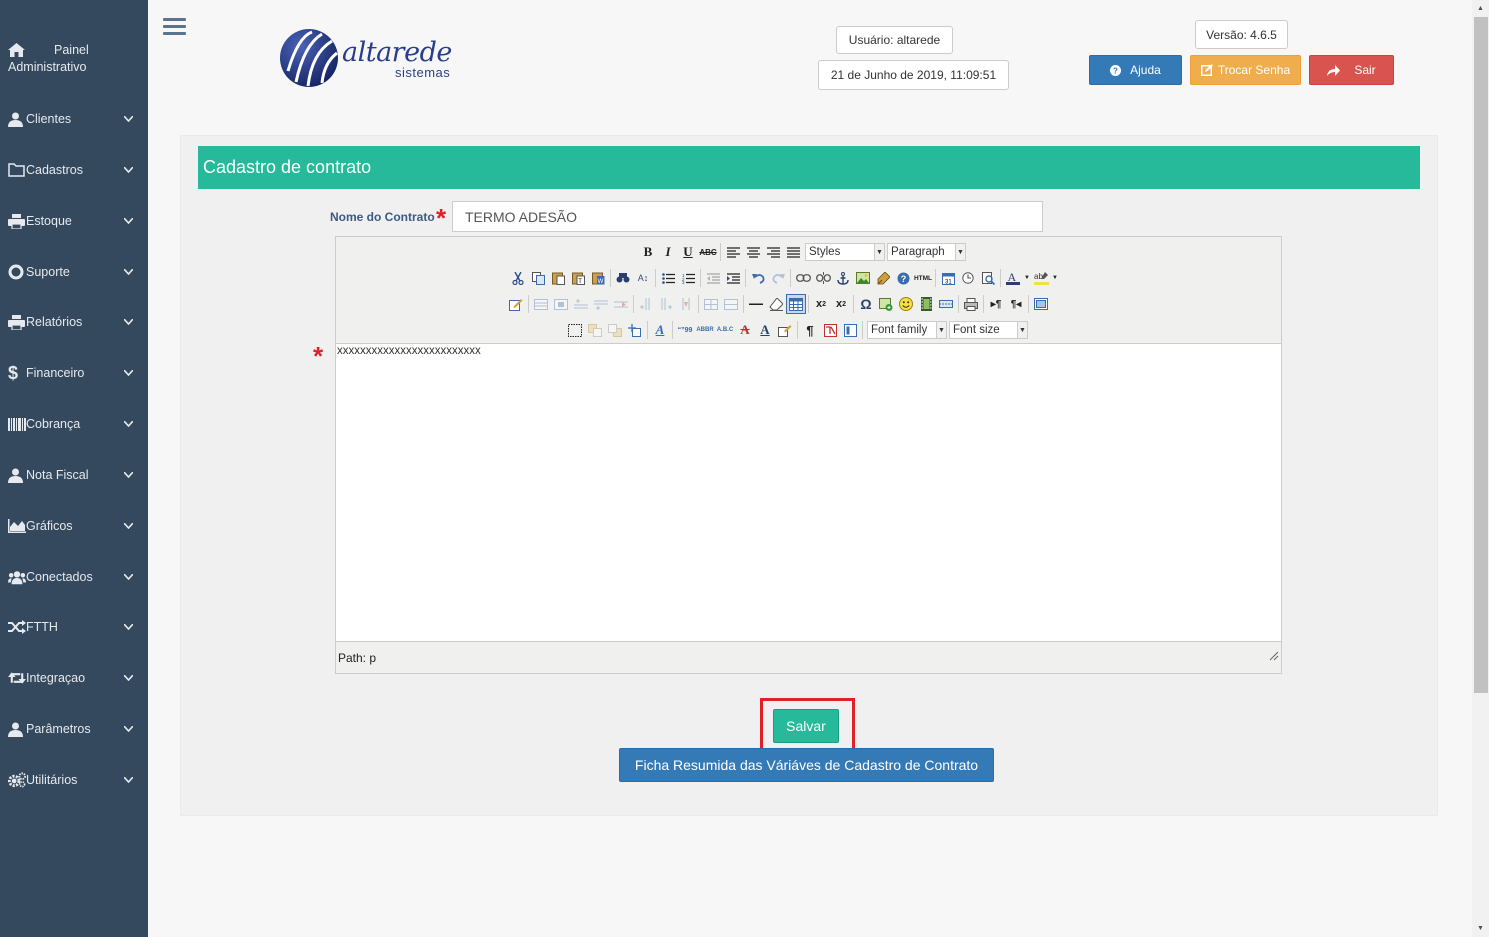 The height and width of the screenshot is (937, 1489). What do you see at coordinates (796, 304) in the screenshot?
I see `table-icon` at bounding box center [796, 304].